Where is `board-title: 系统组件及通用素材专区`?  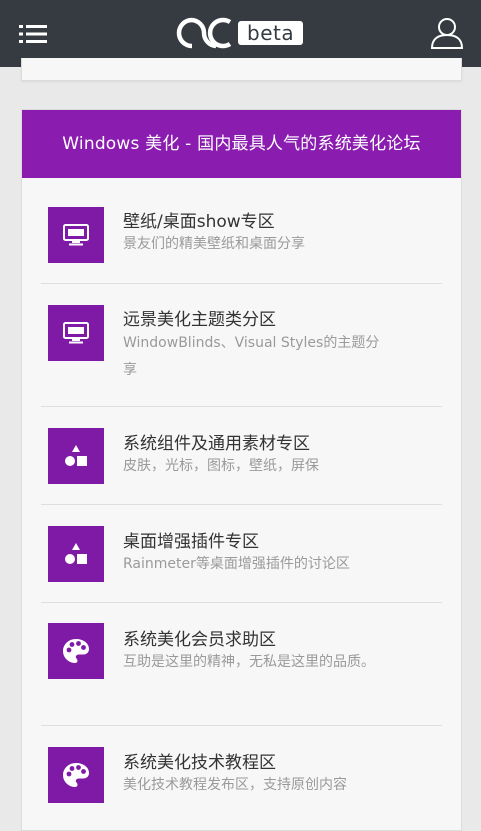 board-title: 系统组件及通用素材专区 is located at coordinates (216, 441).